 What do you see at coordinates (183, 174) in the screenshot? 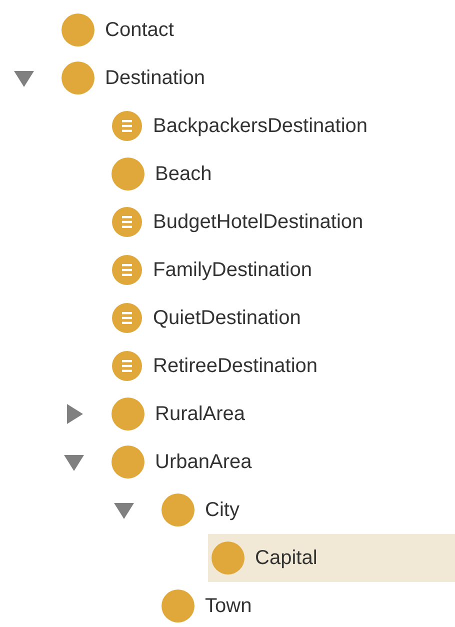
I see `class-label: Beach` at bounding box center [183, 174].